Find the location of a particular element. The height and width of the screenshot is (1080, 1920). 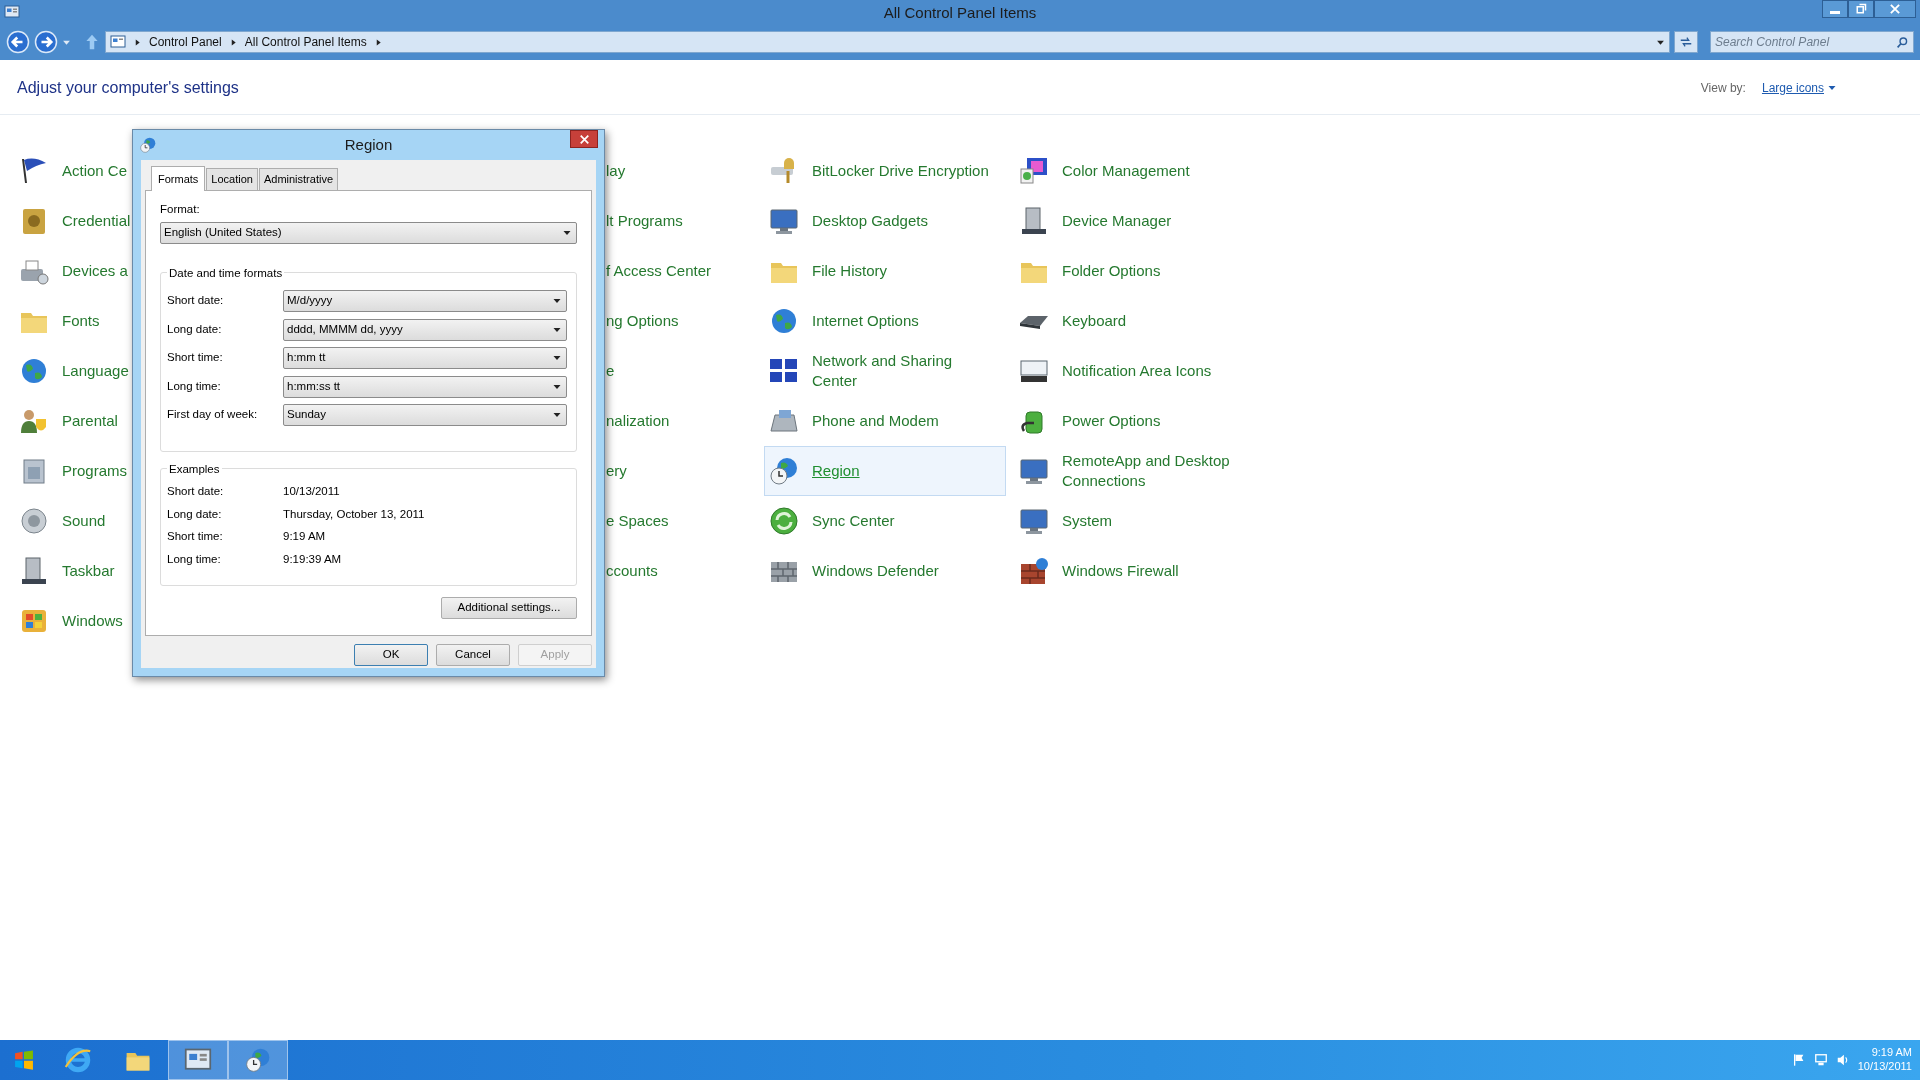

control-panel-link: Region is located at coordinates (836, 471).